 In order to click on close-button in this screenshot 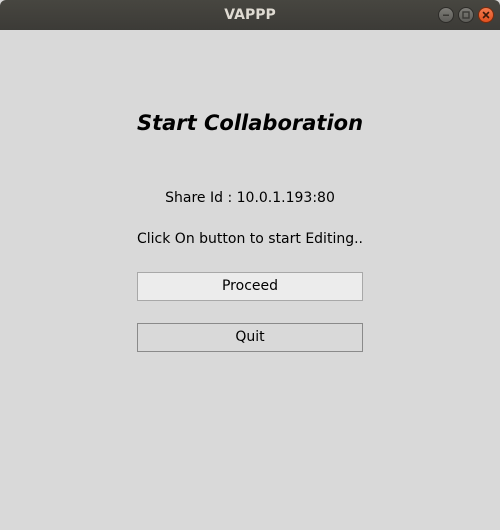, I will do `click(486, 15)`.